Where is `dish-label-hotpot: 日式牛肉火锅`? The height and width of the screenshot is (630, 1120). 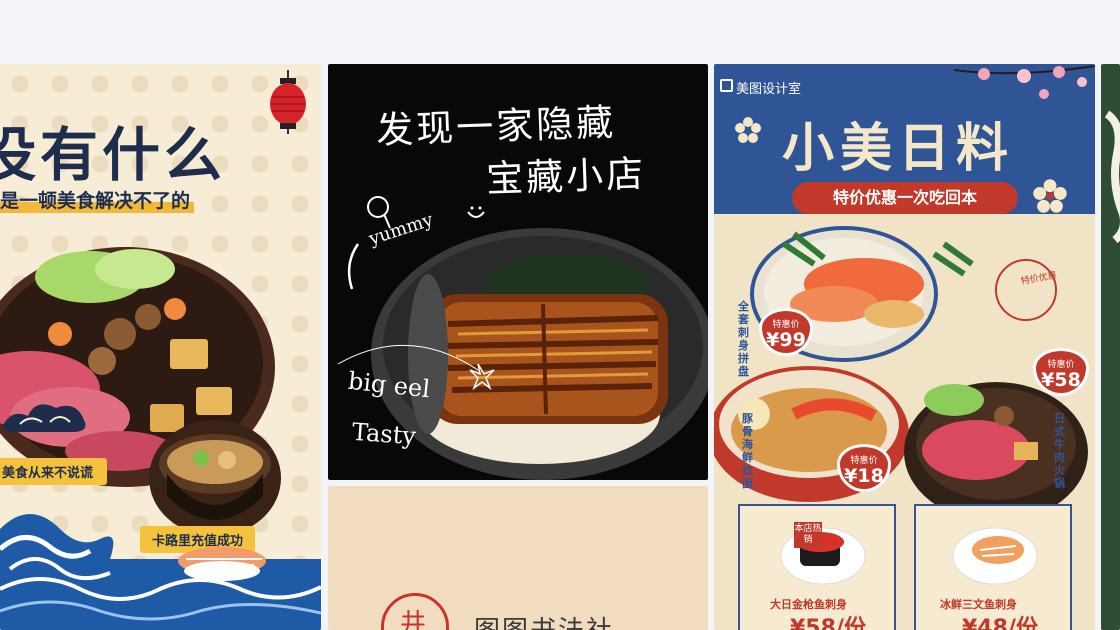
dish-label-hotpot: 日式牛肉火锅 is located at coordinates (1059, 451).